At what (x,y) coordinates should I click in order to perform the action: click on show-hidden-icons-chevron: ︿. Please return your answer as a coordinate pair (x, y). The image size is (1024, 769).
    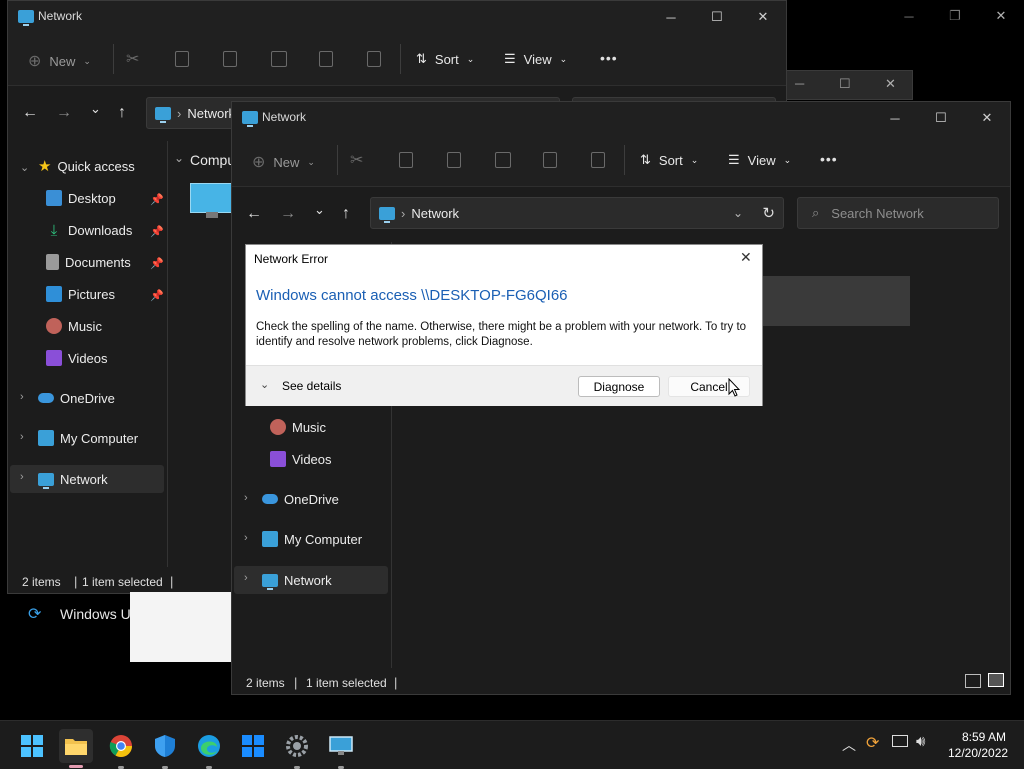
    Looking at the image, I should click on (849, 745).